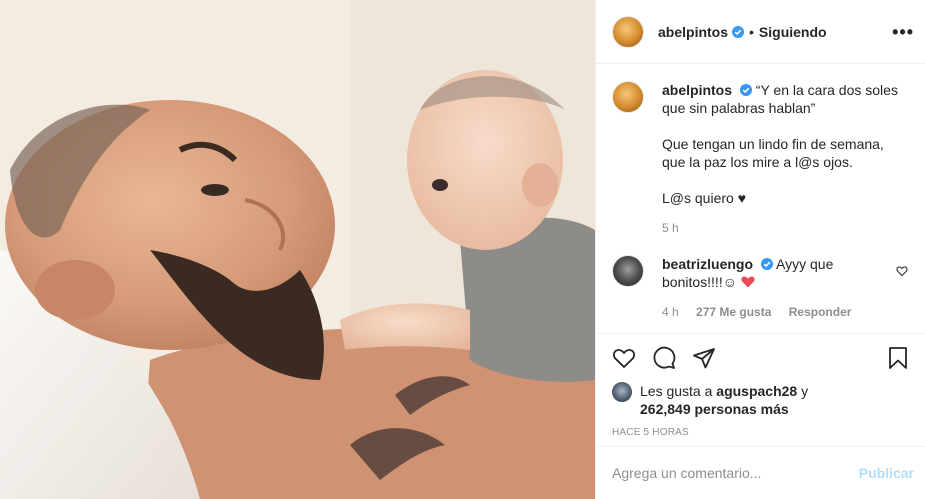  I want to click on comment-likes: 277 Me gusta, so click(733, 312).